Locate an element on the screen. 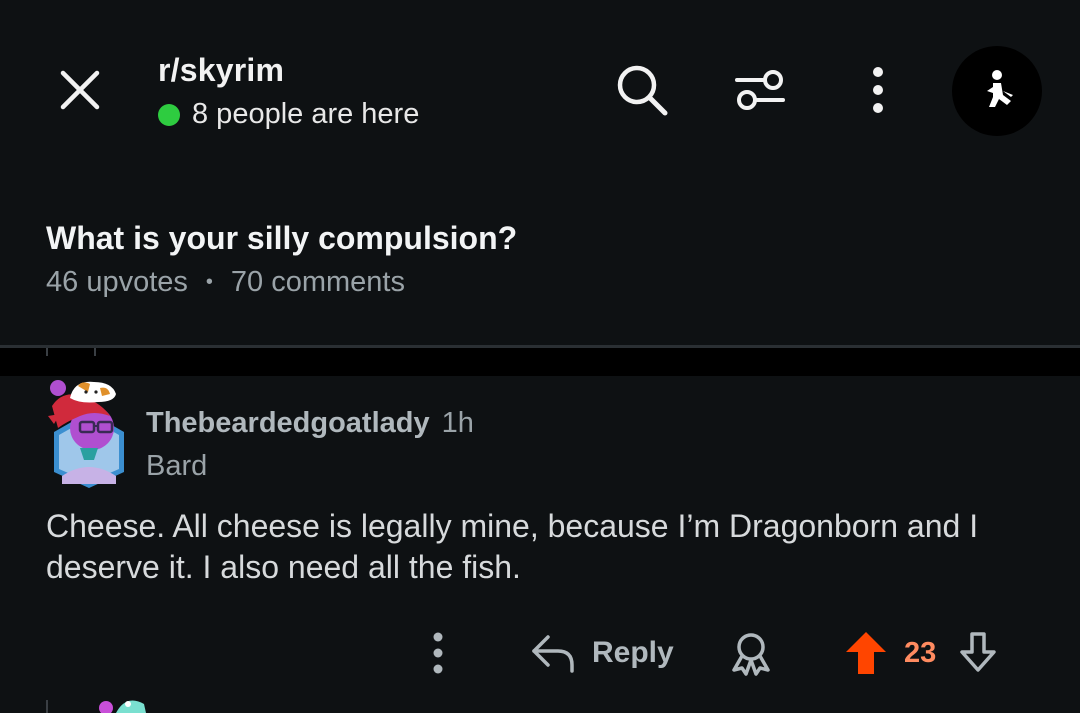 This screenshot has height=713, width=1080. online-status: 8 people are here is located at coordinates (288, 114).